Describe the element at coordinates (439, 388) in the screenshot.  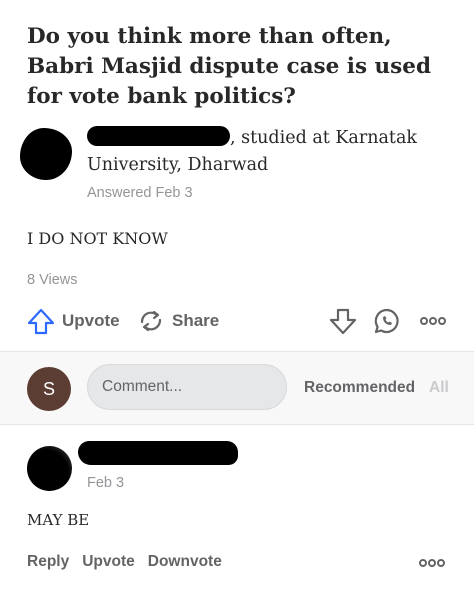
I see `sort-all-tab: All` at that location.